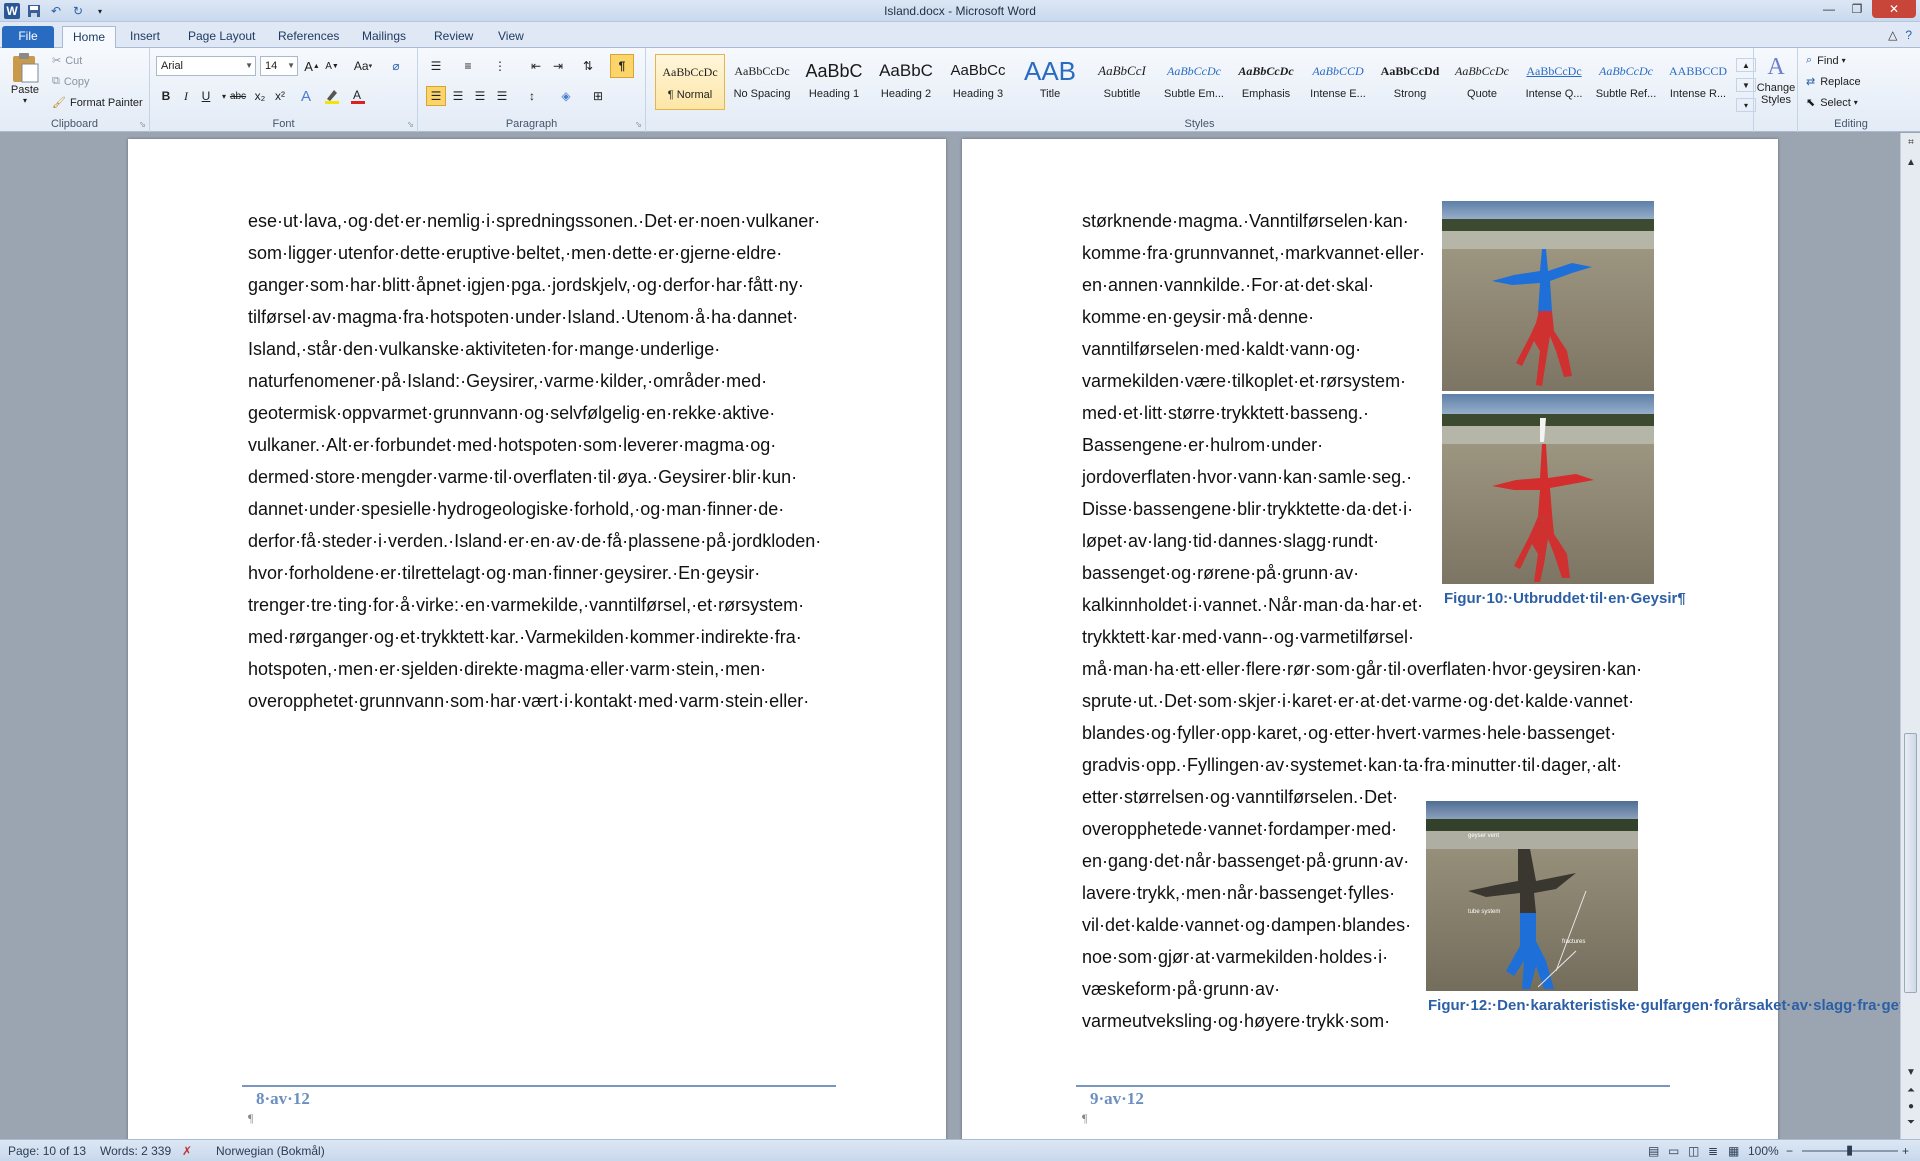  I want to click on minimize-ribbon-icon: △, so click(1892, 35).